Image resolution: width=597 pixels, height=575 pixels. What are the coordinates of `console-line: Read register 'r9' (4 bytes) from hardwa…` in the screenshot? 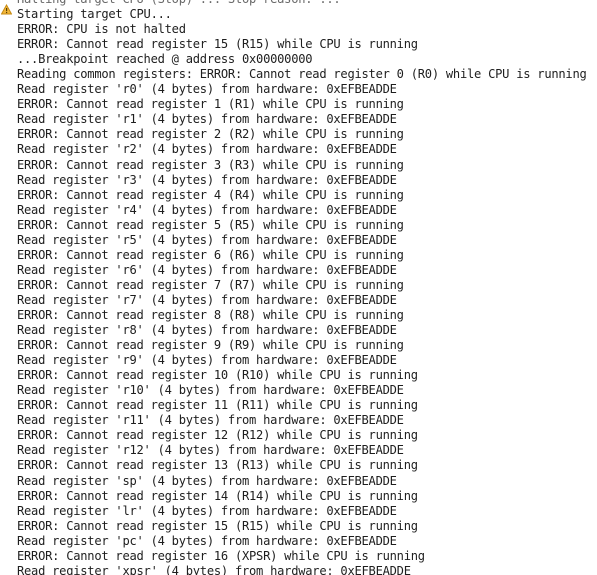 It's located at (207, 360).